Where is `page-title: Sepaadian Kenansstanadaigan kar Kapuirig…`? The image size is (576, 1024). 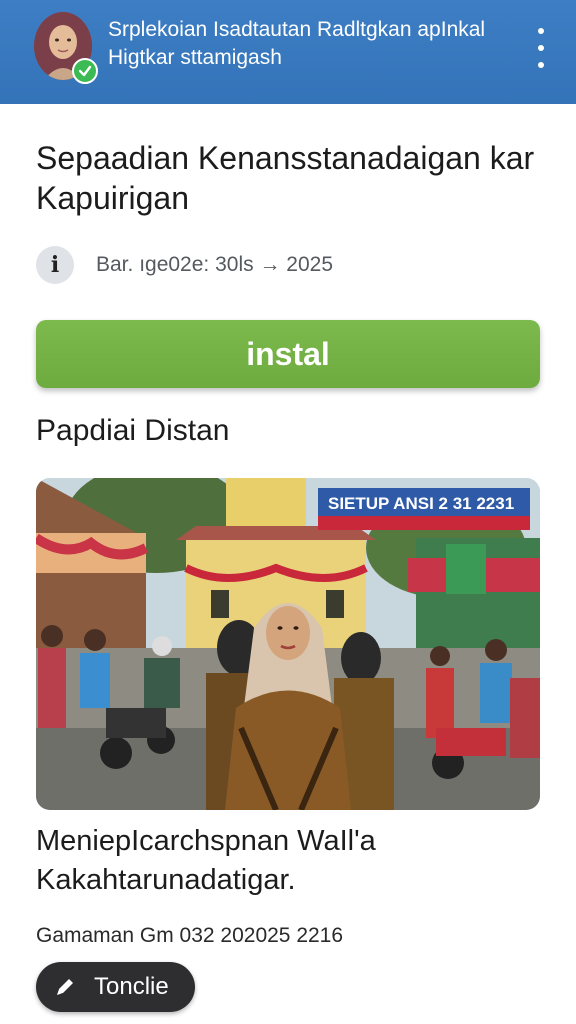 page-title: Sepaadian Kenansstanadaigan kar Kapuirig… is located at coordinates (285, 178).